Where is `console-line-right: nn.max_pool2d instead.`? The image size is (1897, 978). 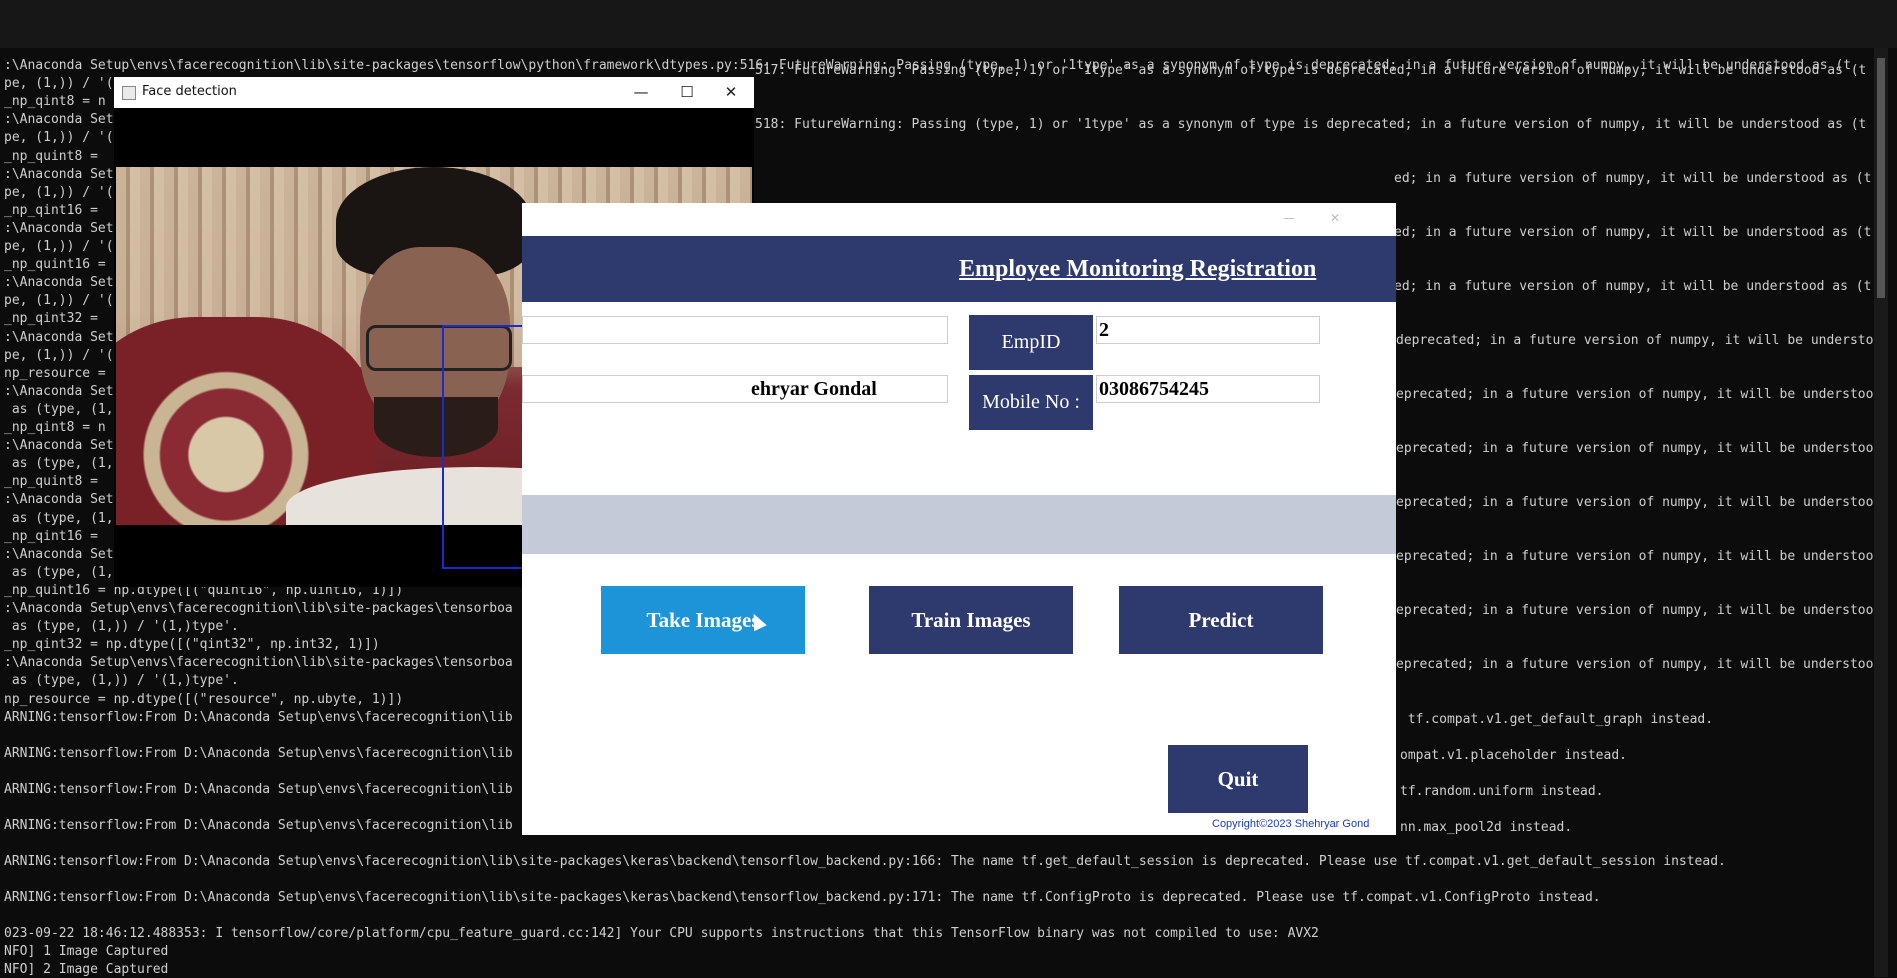
console-line-right: nn.max_pool2d instead. is located at coordinates (1486, 827).